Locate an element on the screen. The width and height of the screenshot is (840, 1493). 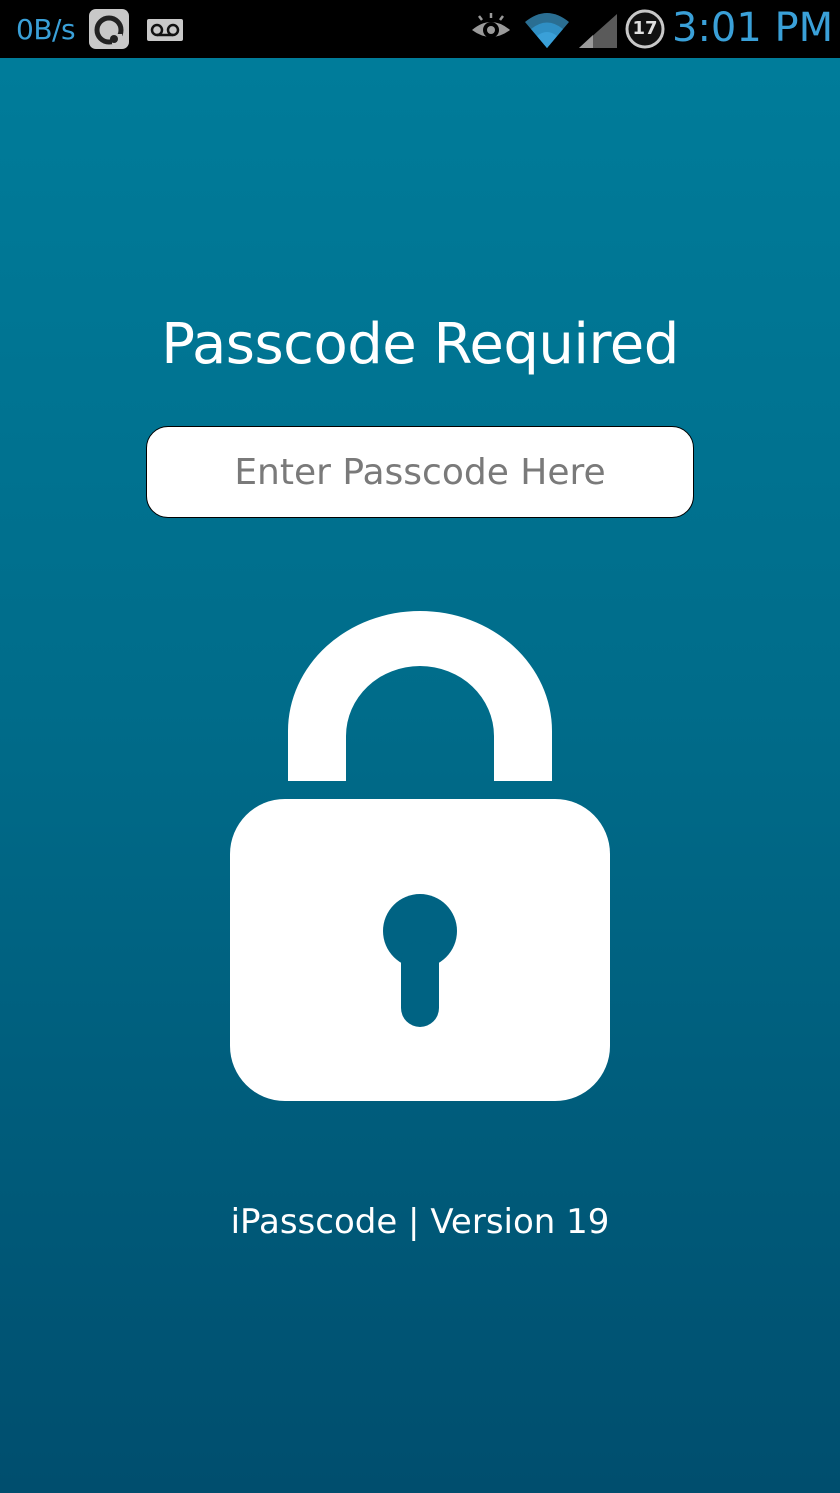
clock: 3:01 PM is located at coordinates (753, 28).